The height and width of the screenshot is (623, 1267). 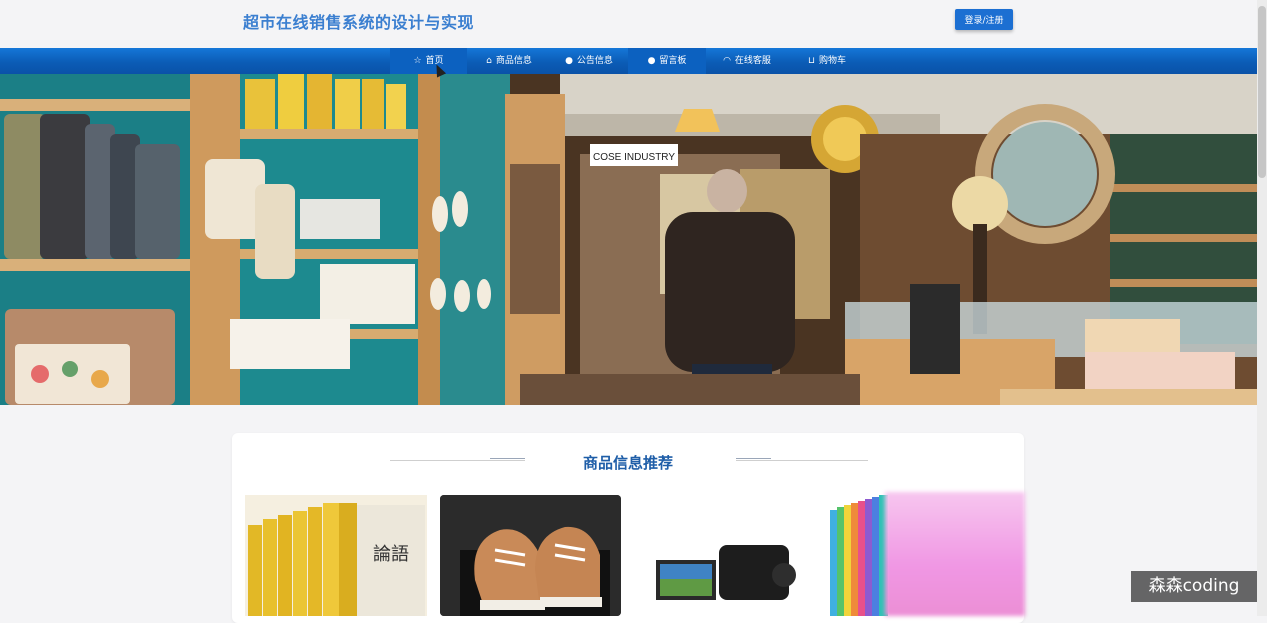 I want to click on bag-icon: ⌂, so click(x=489, y=61).